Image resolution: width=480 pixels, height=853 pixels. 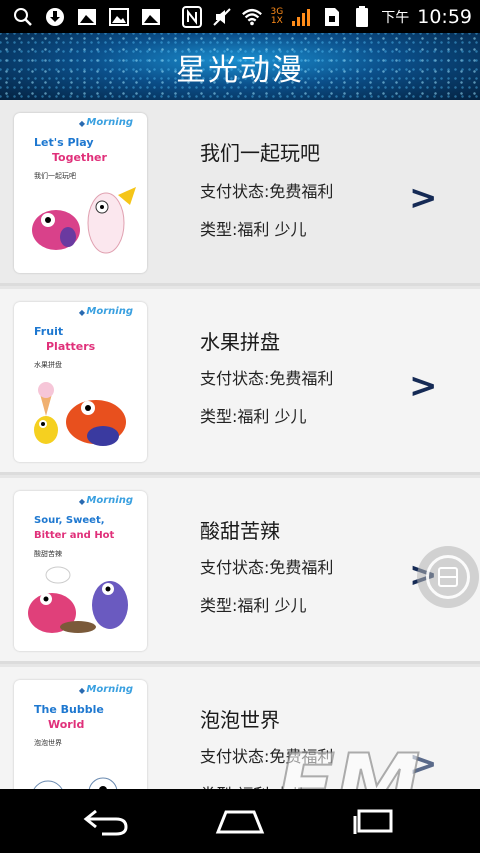 I want to click on back-button, so click(x=106, y=821).